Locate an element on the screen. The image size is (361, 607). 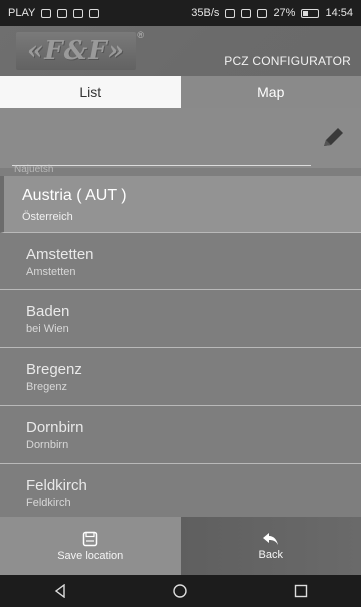
list-item: Austria ( AUT ) Österreich is located at coordinates (180, 204).